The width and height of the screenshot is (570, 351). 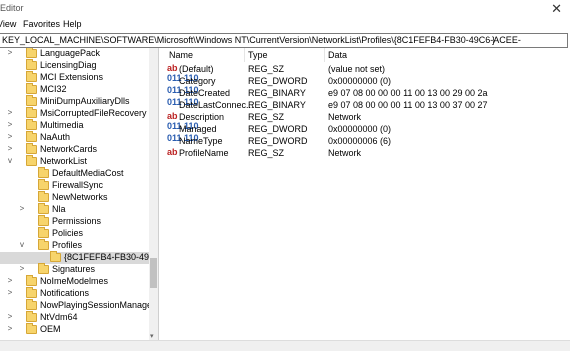 What do you see at coordinates (258, 55) in the screenshot?
I see `column-header-type: Type` at bounding box center [258, 55].